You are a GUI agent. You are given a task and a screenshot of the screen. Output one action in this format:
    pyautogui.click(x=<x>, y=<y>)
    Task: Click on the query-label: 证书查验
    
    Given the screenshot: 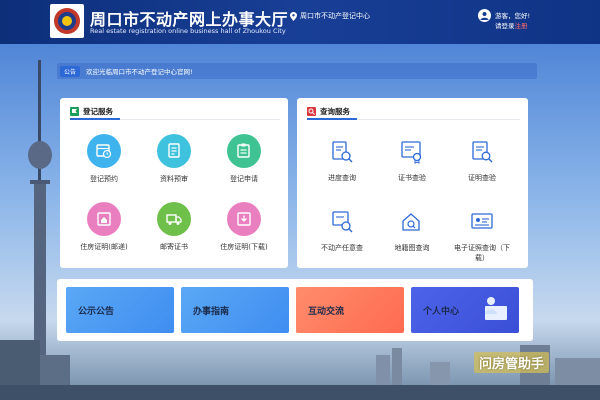 What is the action you would take?
    pyautogui.click(x=412, y=178)
    